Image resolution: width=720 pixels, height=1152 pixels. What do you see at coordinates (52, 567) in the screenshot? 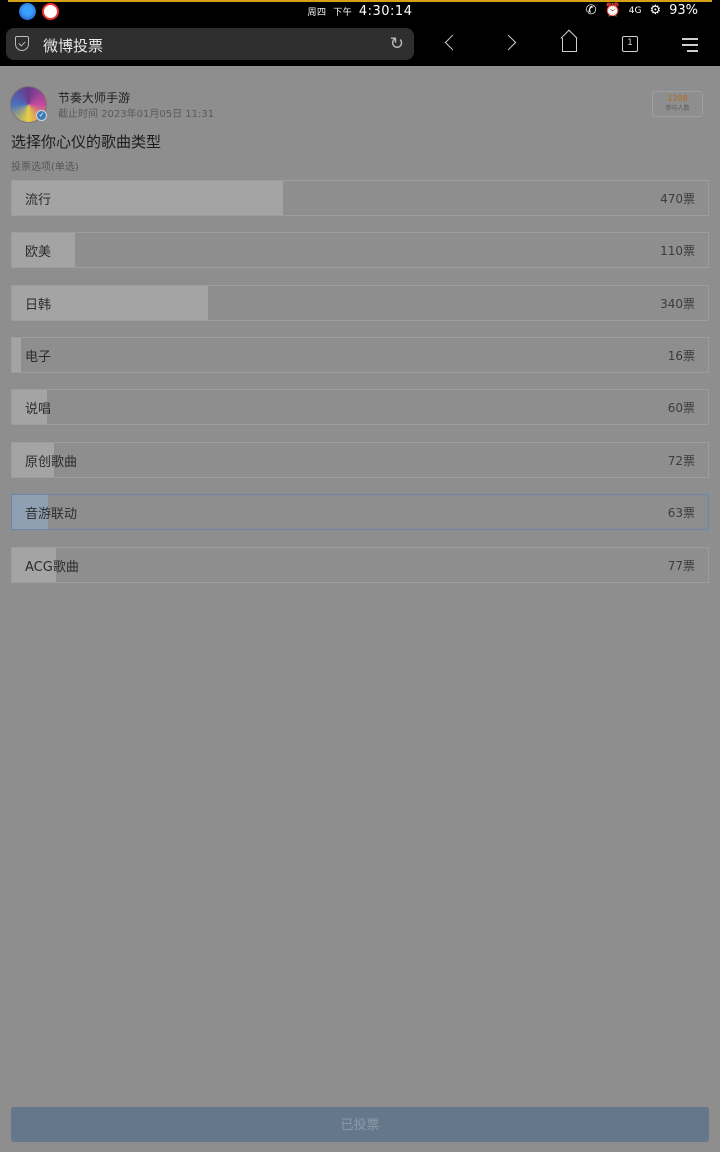
I see `option-label: ACG歌曲` at bounding box center [52, 567].